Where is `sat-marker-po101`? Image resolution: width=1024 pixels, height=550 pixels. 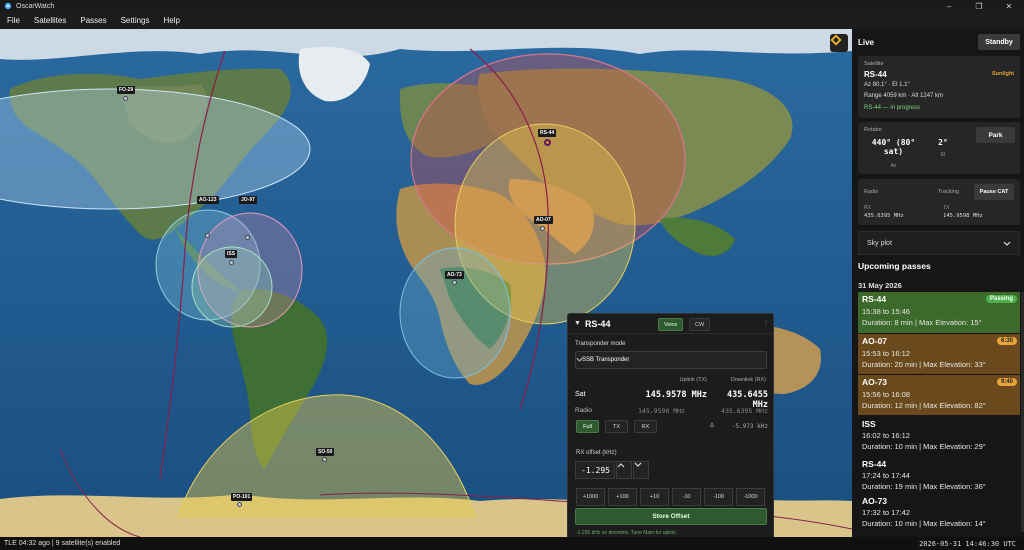
sat-marker-po101 is located at coordinates (239, 504).